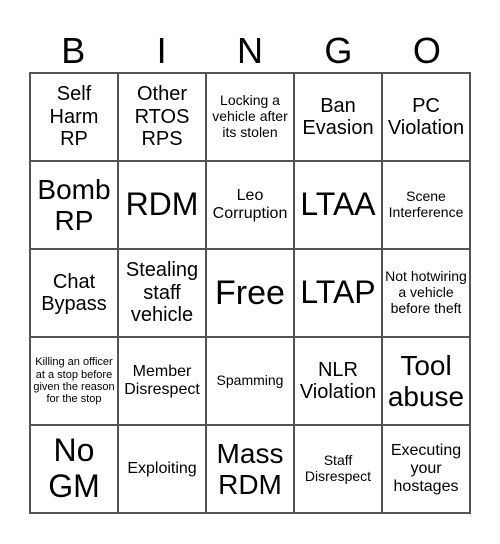  What do you see at coordinates (162, 381) in the screenshot?
I see `bingo-cell: Member Disrespect` at bounding box center [162, 381].